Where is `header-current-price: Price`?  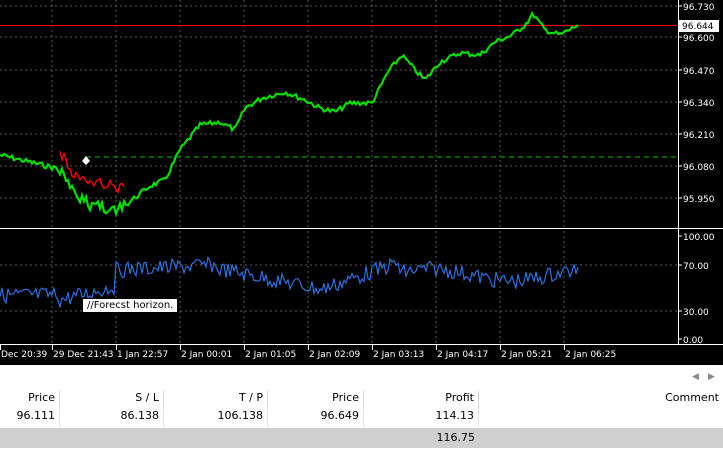 header-current-price: Price is located at coordinates (316, 400).